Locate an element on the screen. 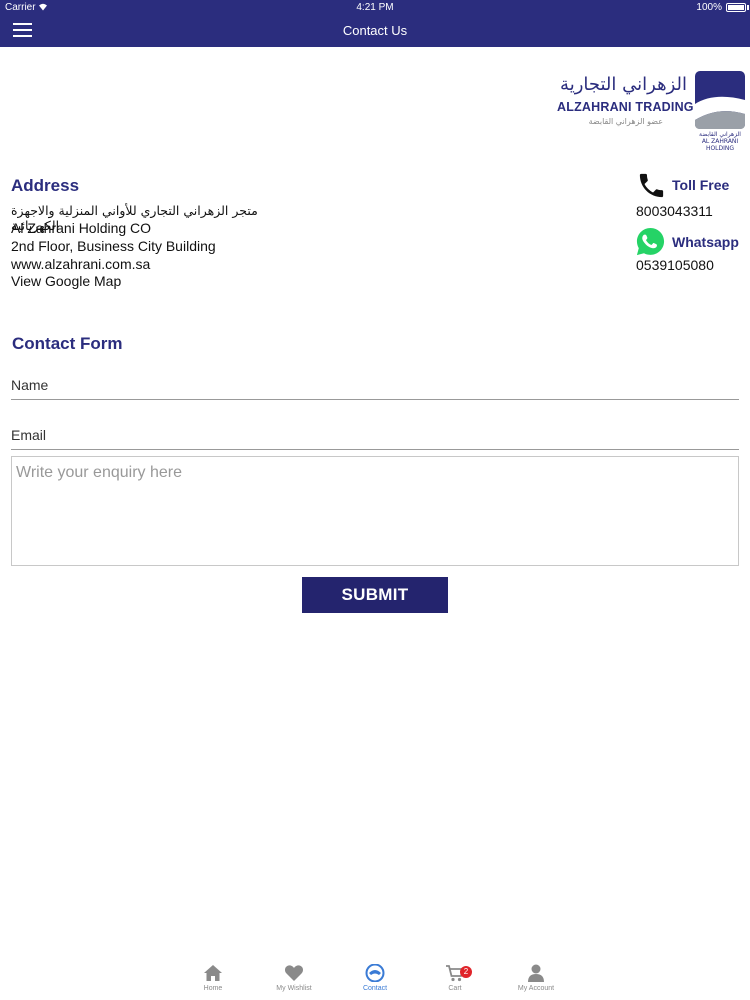 The image size is (750, 1000). logo-mark-caption: الزهراني القابضة AL ZAHRANI HOLDING is located at coordinates (720, 141).